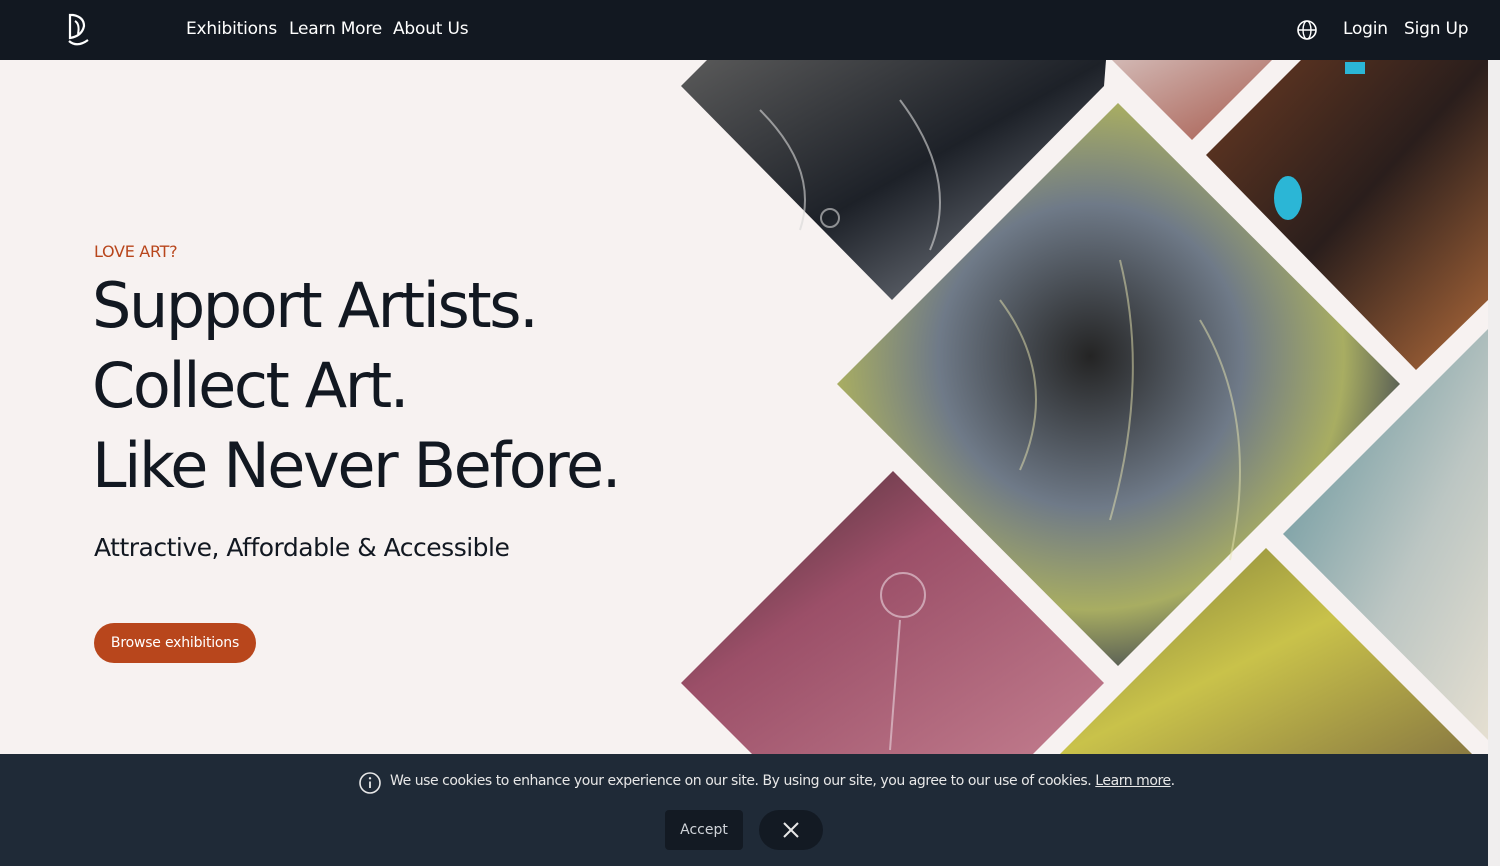 Image resolution: width=1500 pixels, height=866 pixels. I want to click on close-icon, so click(791, 830).